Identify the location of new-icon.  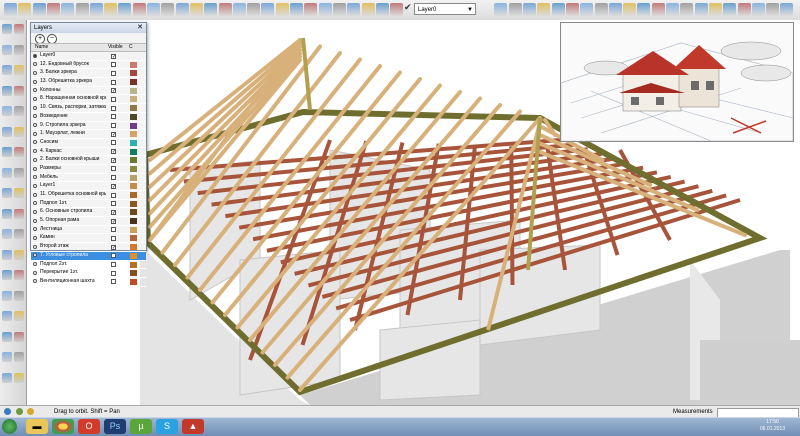
(10, 9).